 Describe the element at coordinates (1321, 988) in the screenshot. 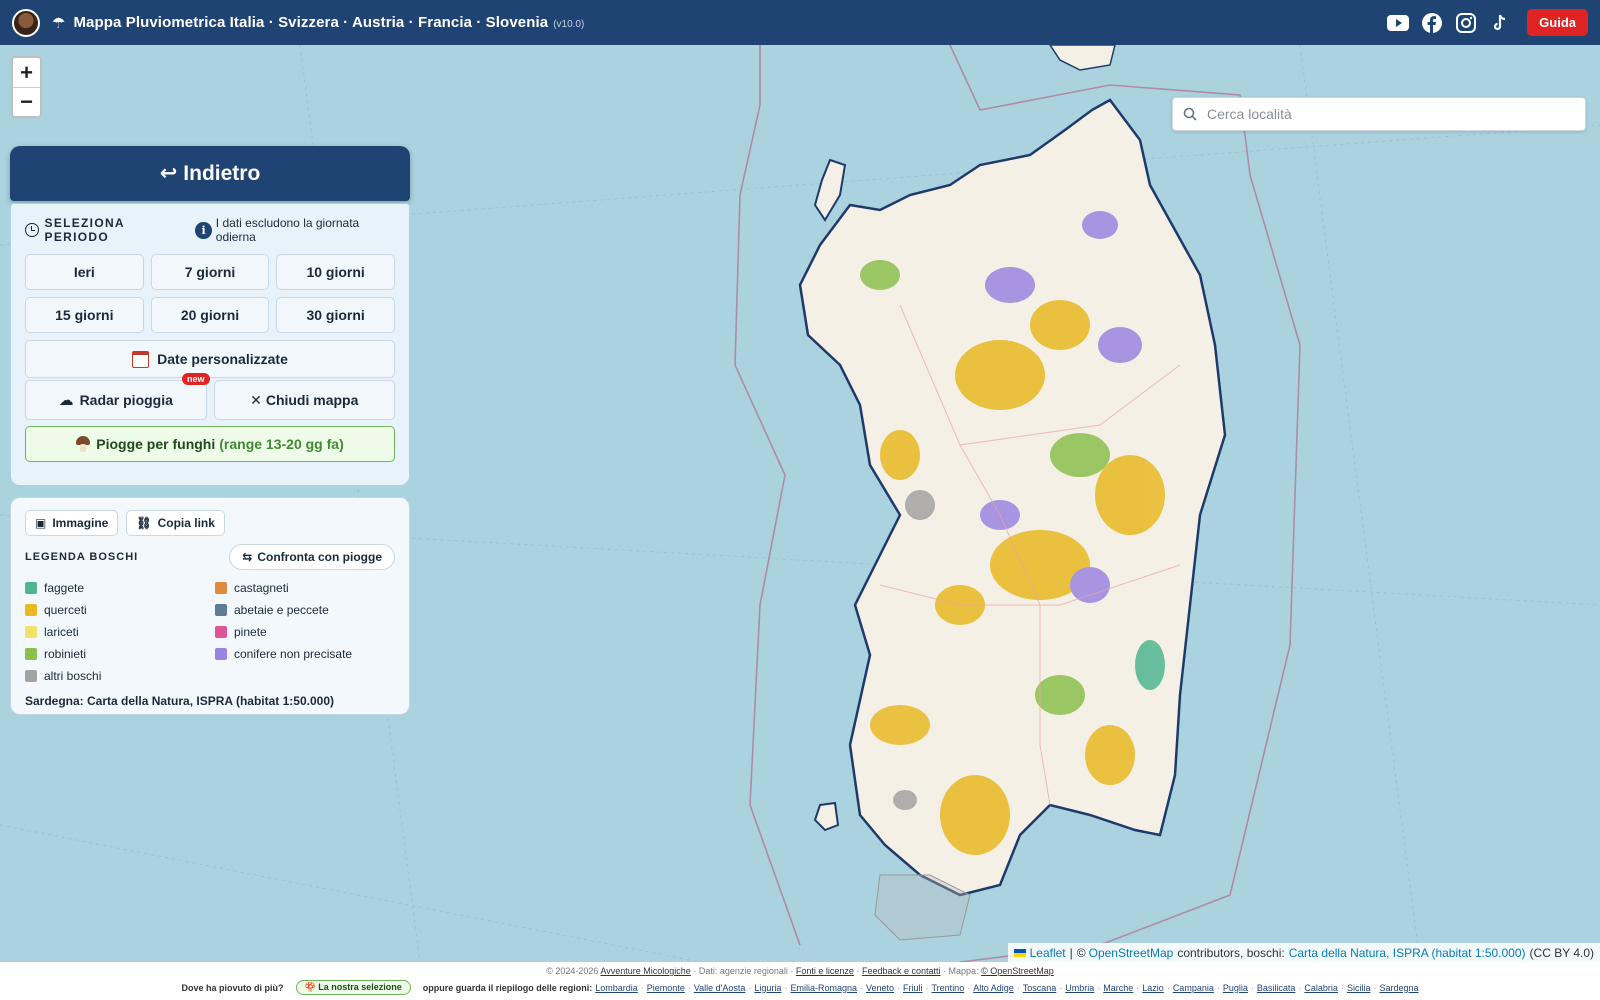

I see `region-link: Calabria` at that location.